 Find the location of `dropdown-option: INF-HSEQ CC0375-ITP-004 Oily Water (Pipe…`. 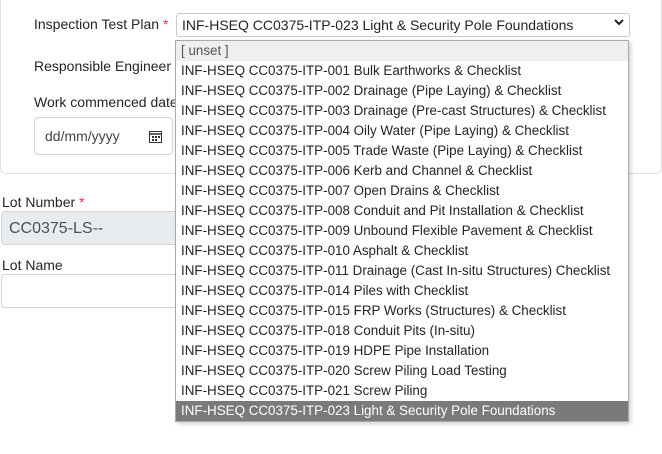

dropdown-option: INF-HSEQ CC0375-ITP-004 Oily Water (Pipe… is located at coordinates (402, 131).